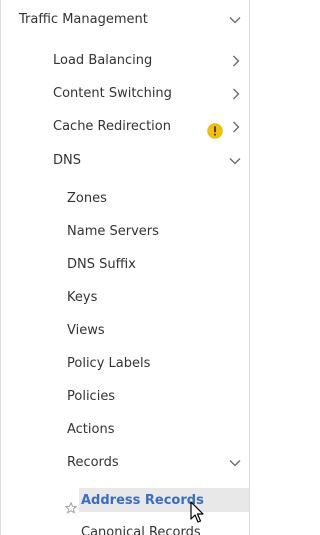 The image size is (320, 535). What do you see at coordinates (83, 19) in the screenshot?
I see `section-label: Traffic Management` at bounding box center [83, 19].